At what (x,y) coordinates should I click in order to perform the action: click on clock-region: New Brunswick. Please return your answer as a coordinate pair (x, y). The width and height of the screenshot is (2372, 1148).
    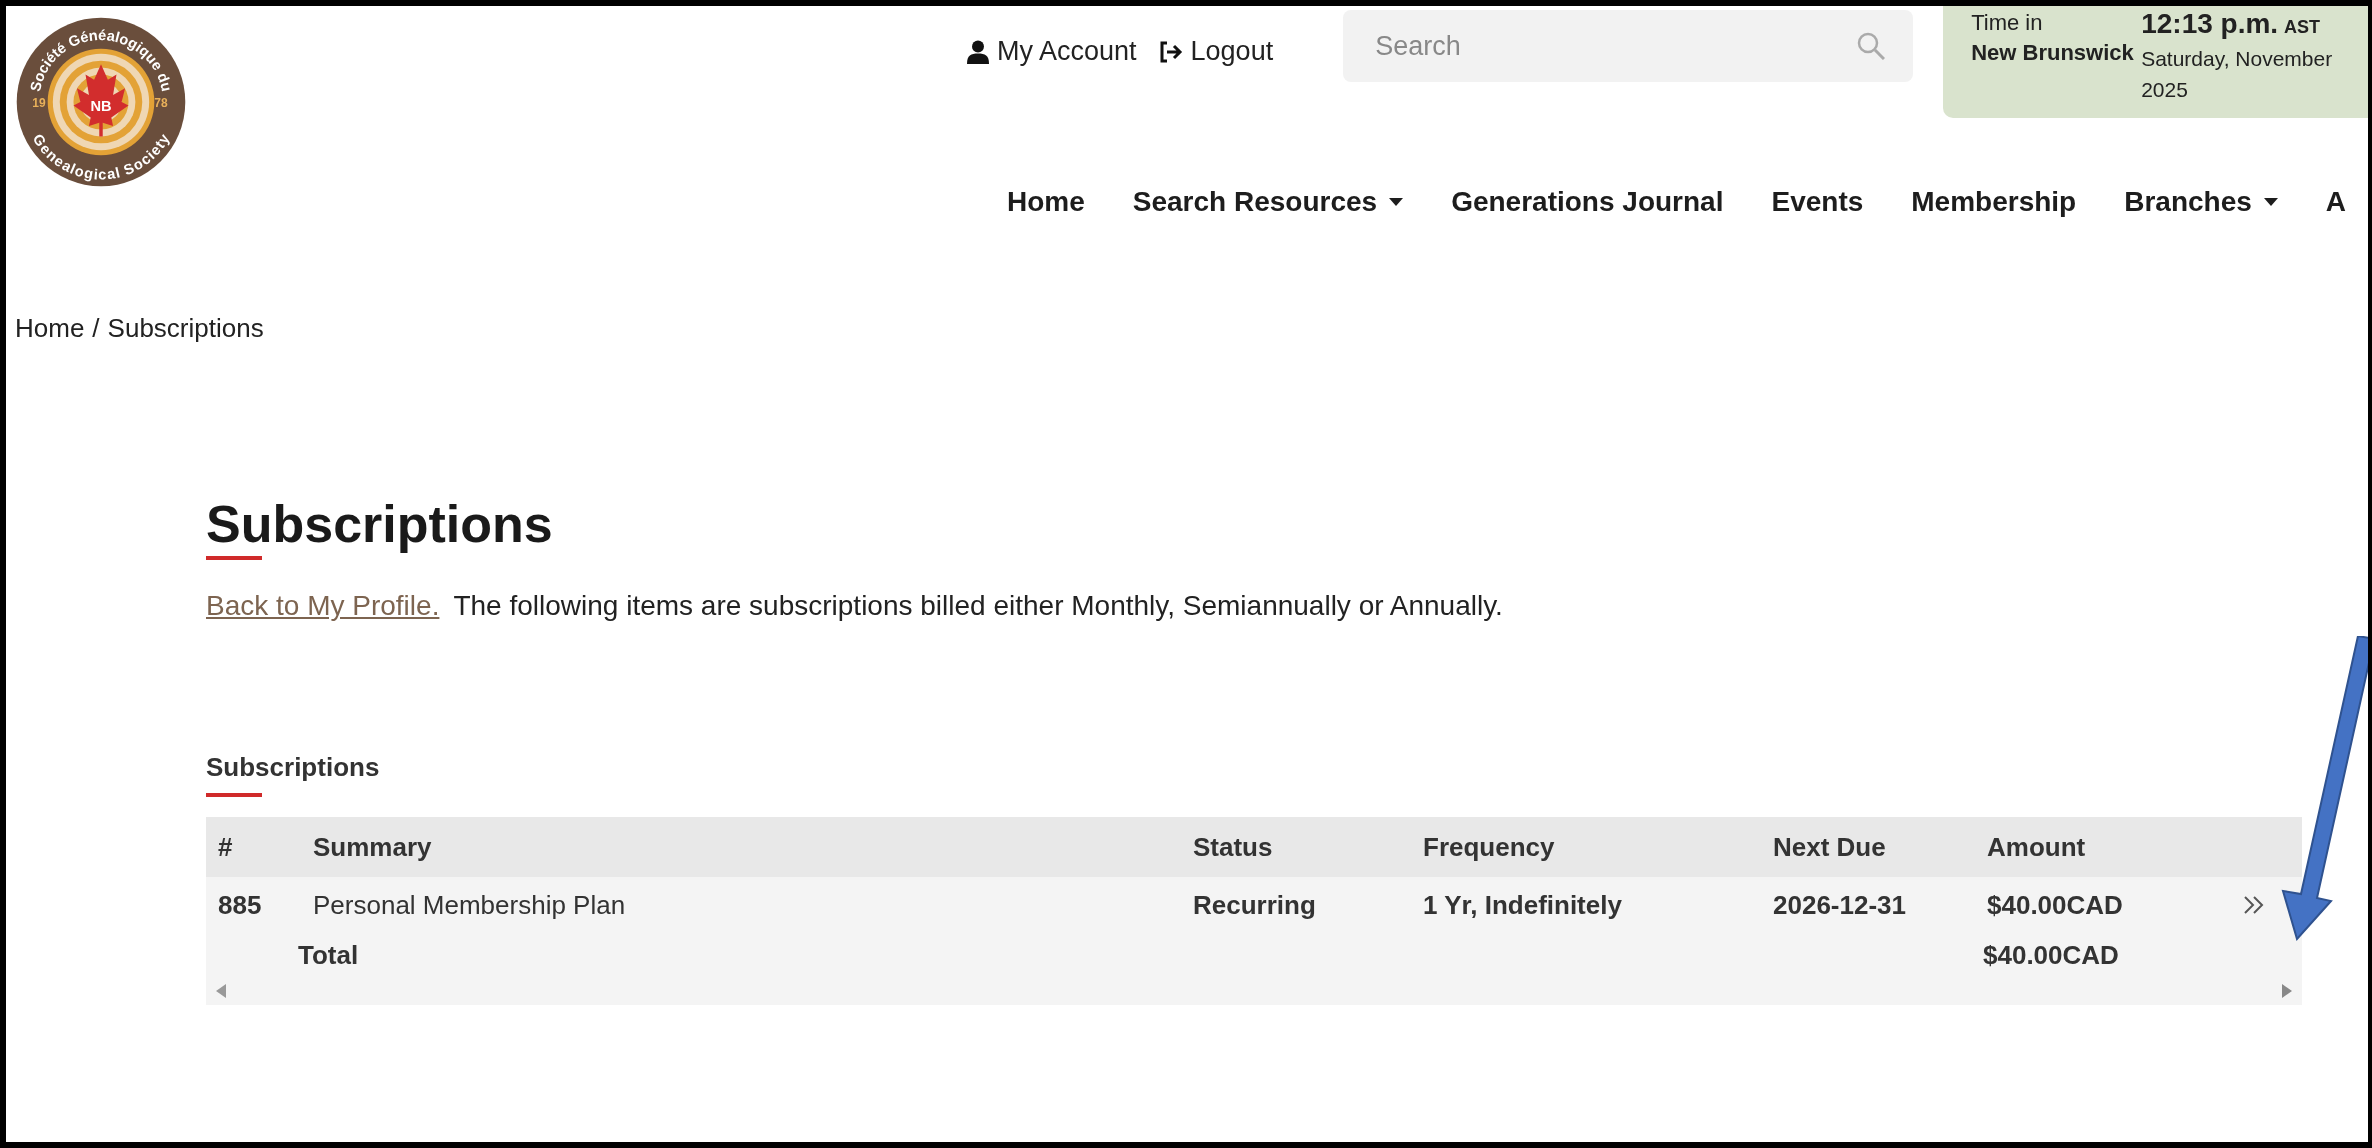
    Looking at the image, I should click on (2053, 53).